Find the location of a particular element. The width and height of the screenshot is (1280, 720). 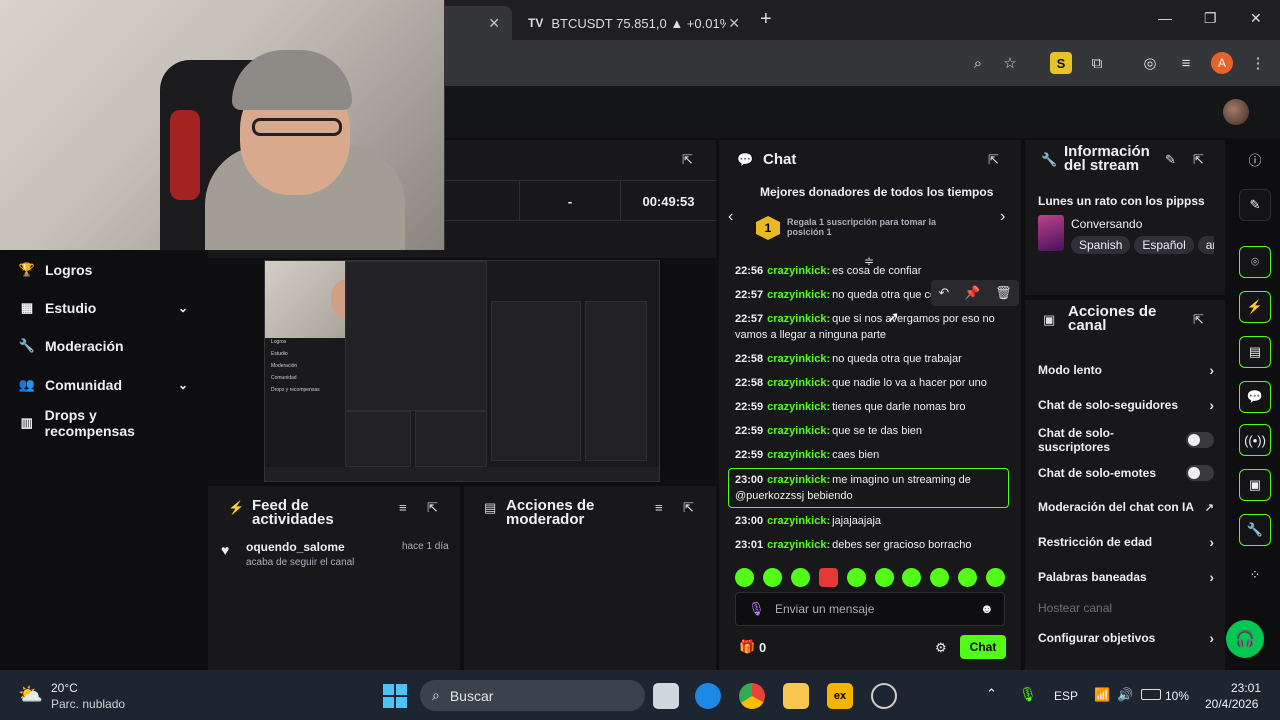

edge-icon is located at coordinates (708, 696).